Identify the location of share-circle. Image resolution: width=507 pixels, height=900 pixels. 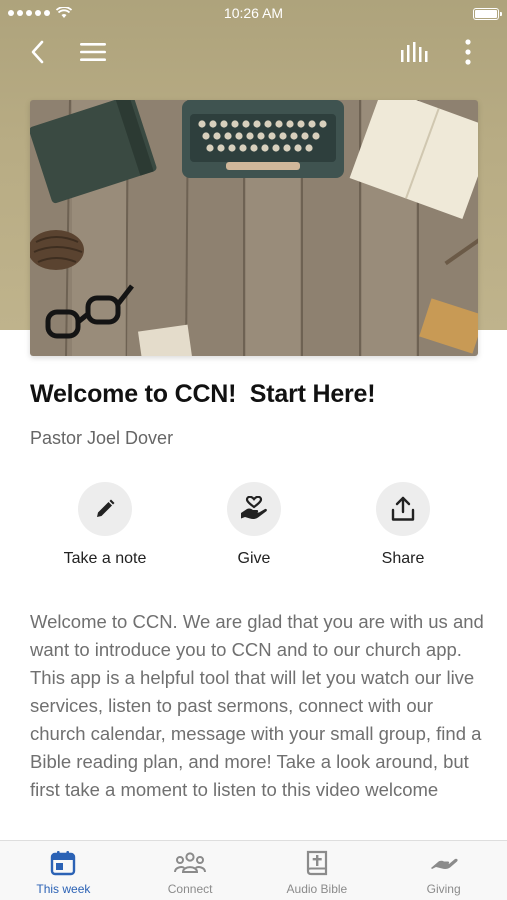
(403, 509).